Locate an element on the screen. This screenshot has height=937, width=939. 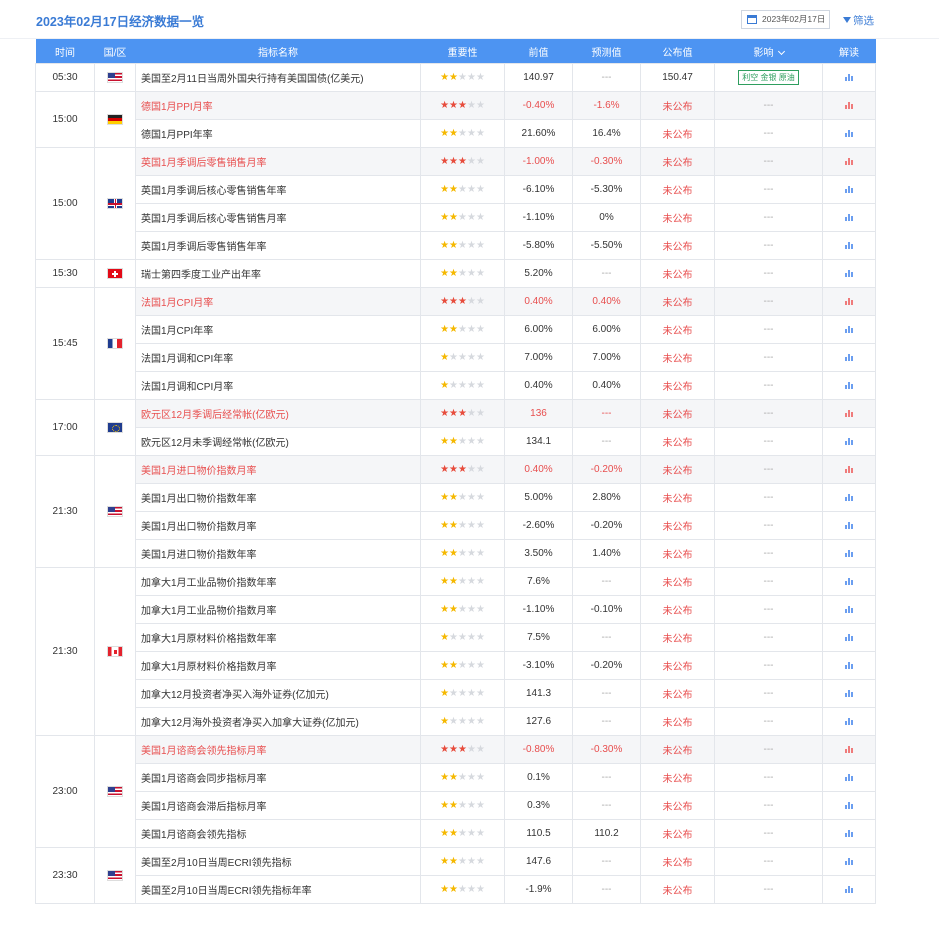
indicator-name: 欧元区12月季调后经常帐(亿欧元) is located at coordinates (278, 413).